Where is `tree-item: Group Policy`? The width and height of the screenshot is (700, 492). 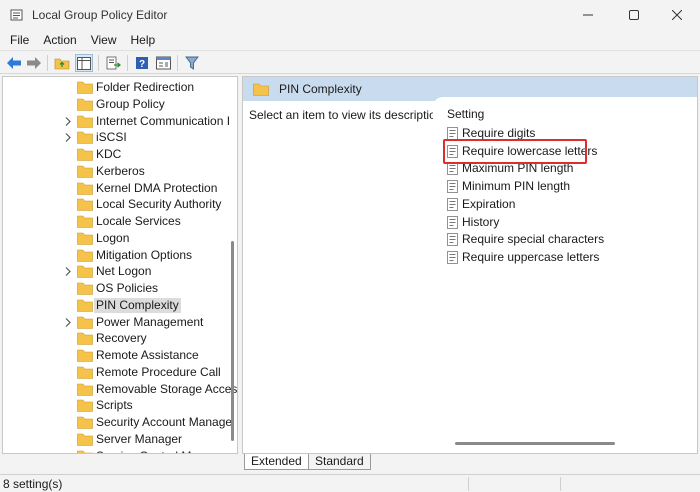 tree-item: Group Policy is located at coordinates (116, 104).